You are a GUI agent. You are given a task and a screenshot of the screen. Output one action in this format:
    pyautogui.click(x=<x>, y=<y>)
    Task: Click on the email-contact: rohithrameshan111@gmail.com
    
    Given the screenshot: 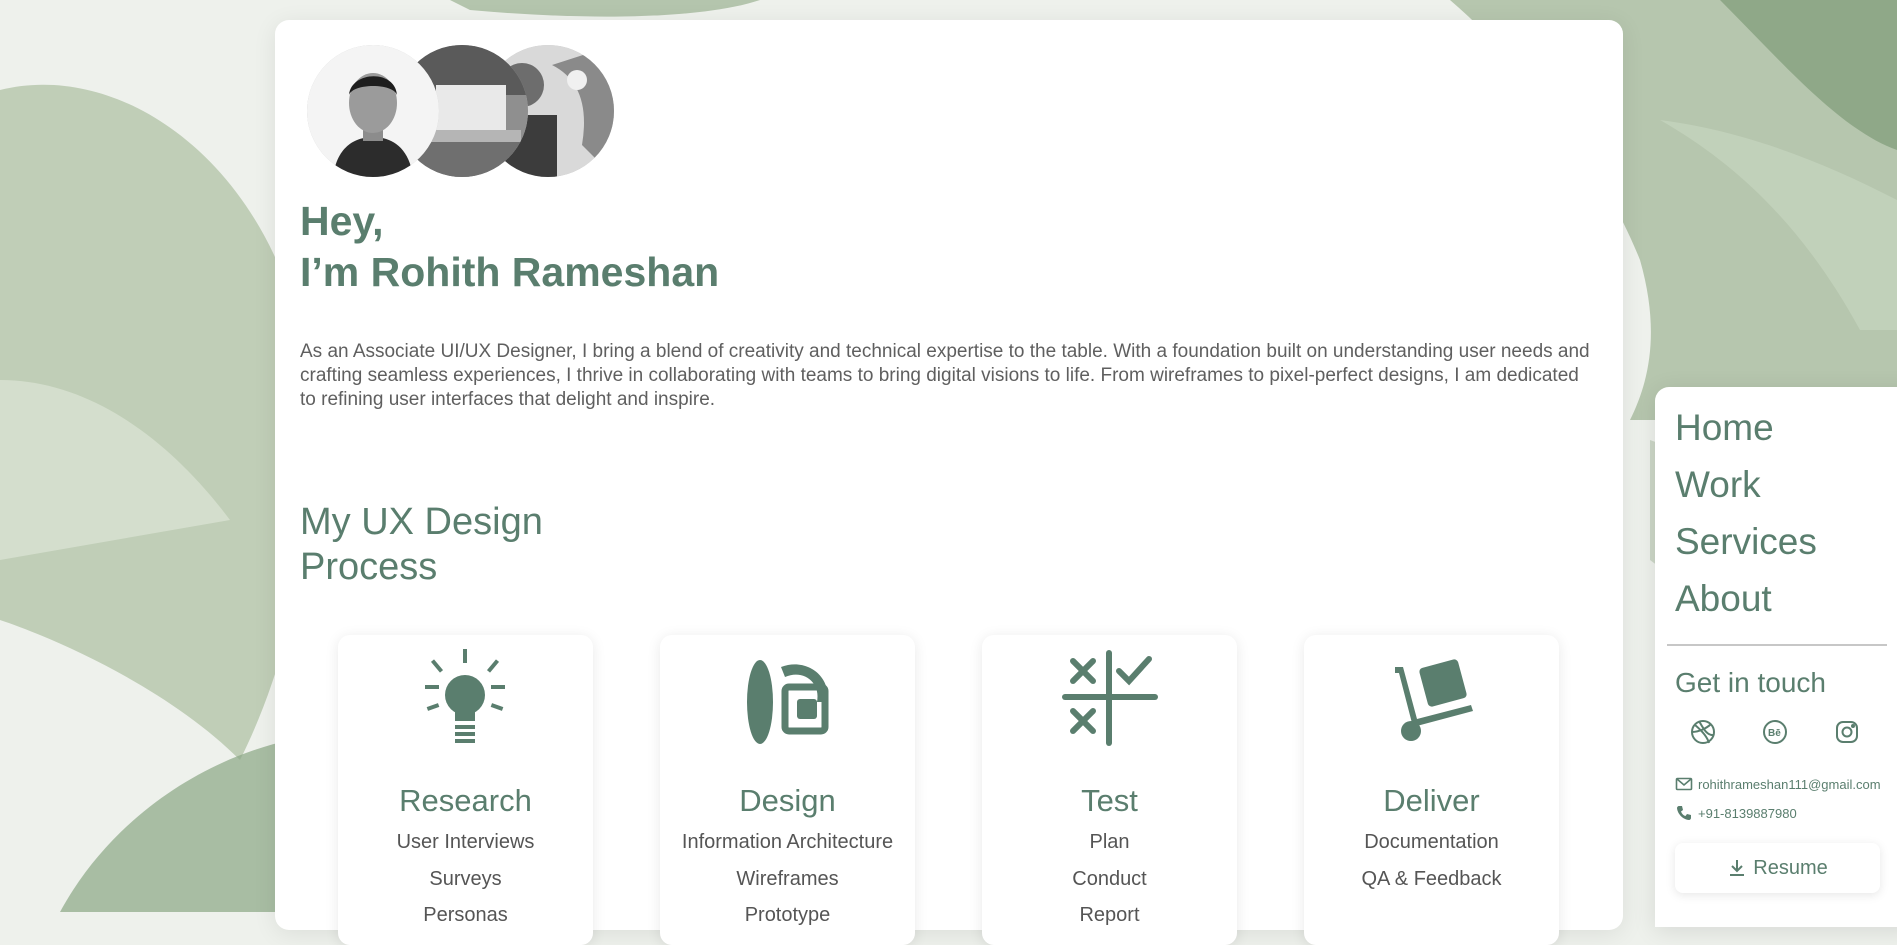 What is the action you would take?
    pyautogui.click(x=1778, y=784)
    